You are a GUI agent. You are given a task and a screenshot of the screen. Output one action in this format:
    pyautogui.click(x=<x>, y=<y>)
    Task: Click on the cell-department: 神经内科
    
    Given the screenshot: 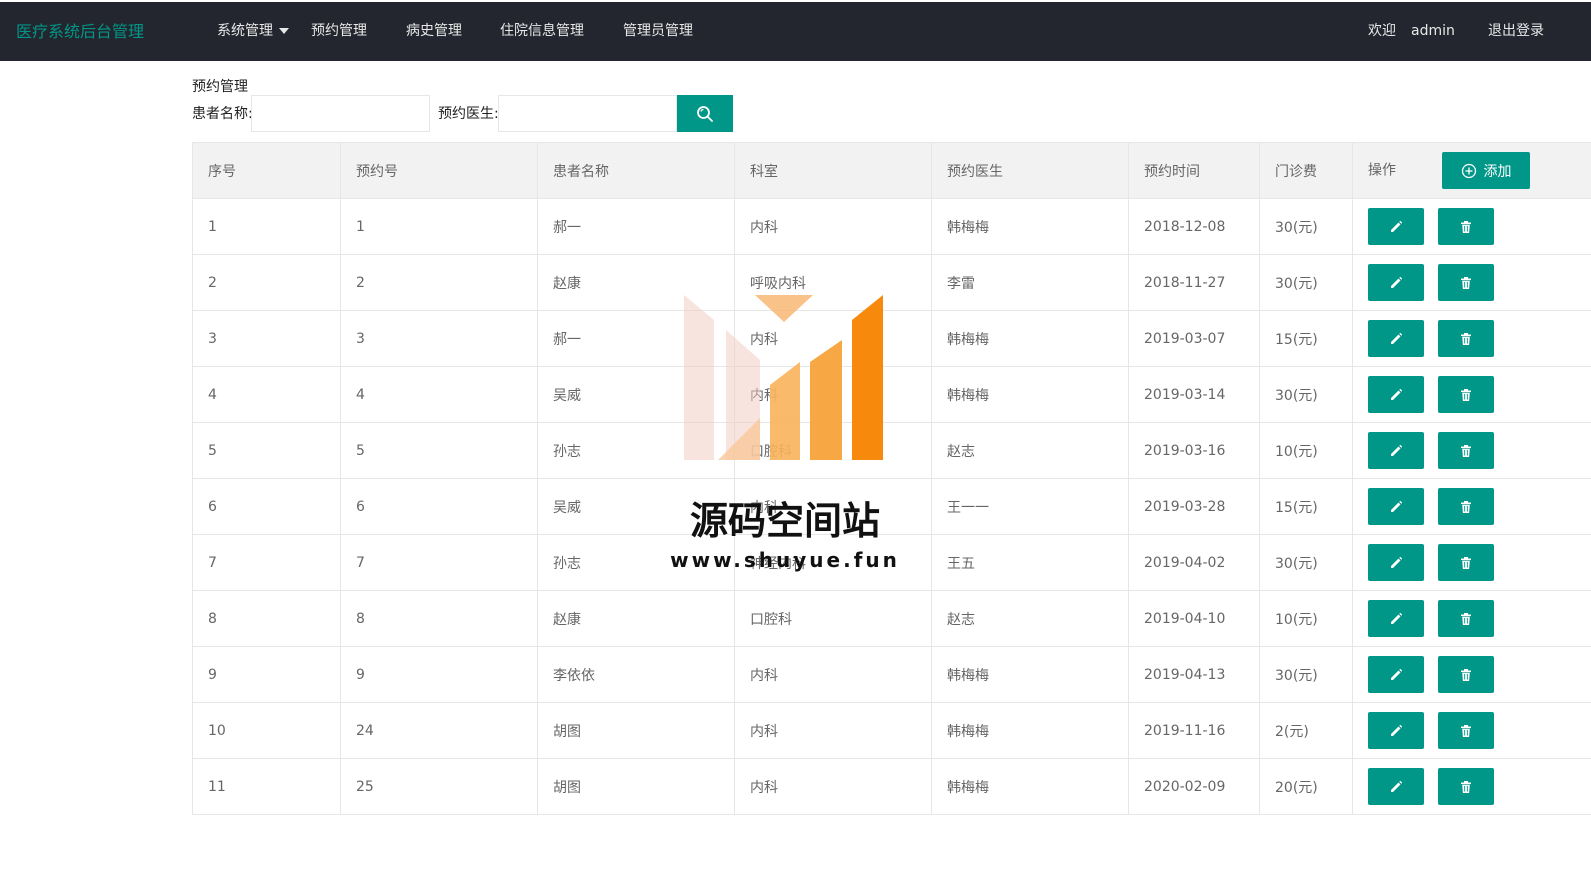 What is the action you would take?
    pyautogui.click(x=833, y=562)
    